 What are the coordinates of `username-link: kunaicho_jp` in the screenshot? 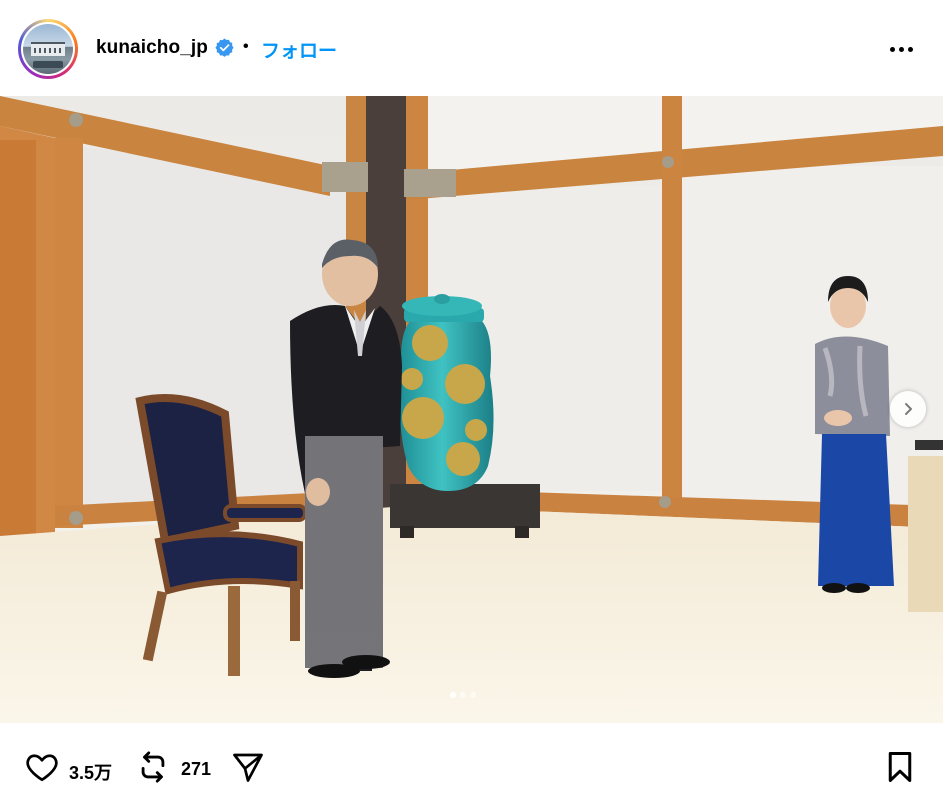 It's located at (152, 48).